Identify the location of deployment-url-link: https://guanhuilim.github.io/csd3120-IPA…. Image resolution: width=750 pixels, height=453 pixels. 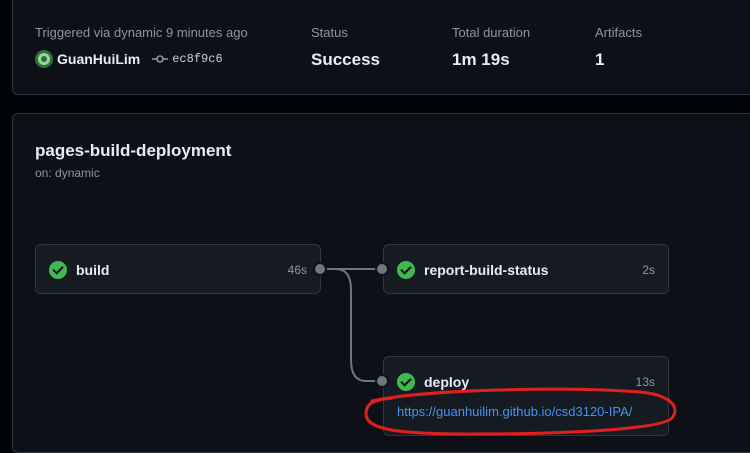
(514, 411).